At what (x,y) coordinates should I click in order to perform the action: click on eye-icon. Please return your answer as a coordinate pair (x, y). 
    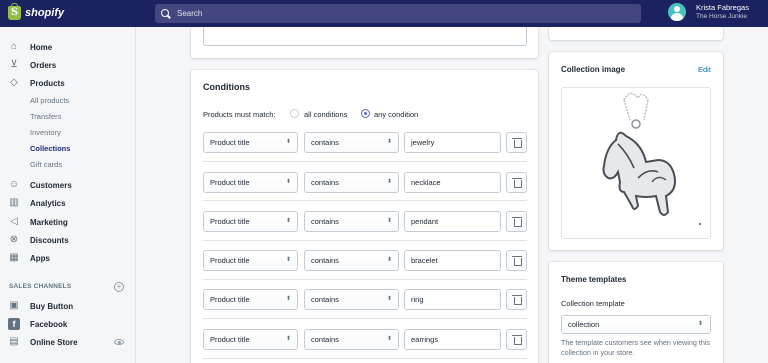
    Looking at the image, I should click on (119, 342).